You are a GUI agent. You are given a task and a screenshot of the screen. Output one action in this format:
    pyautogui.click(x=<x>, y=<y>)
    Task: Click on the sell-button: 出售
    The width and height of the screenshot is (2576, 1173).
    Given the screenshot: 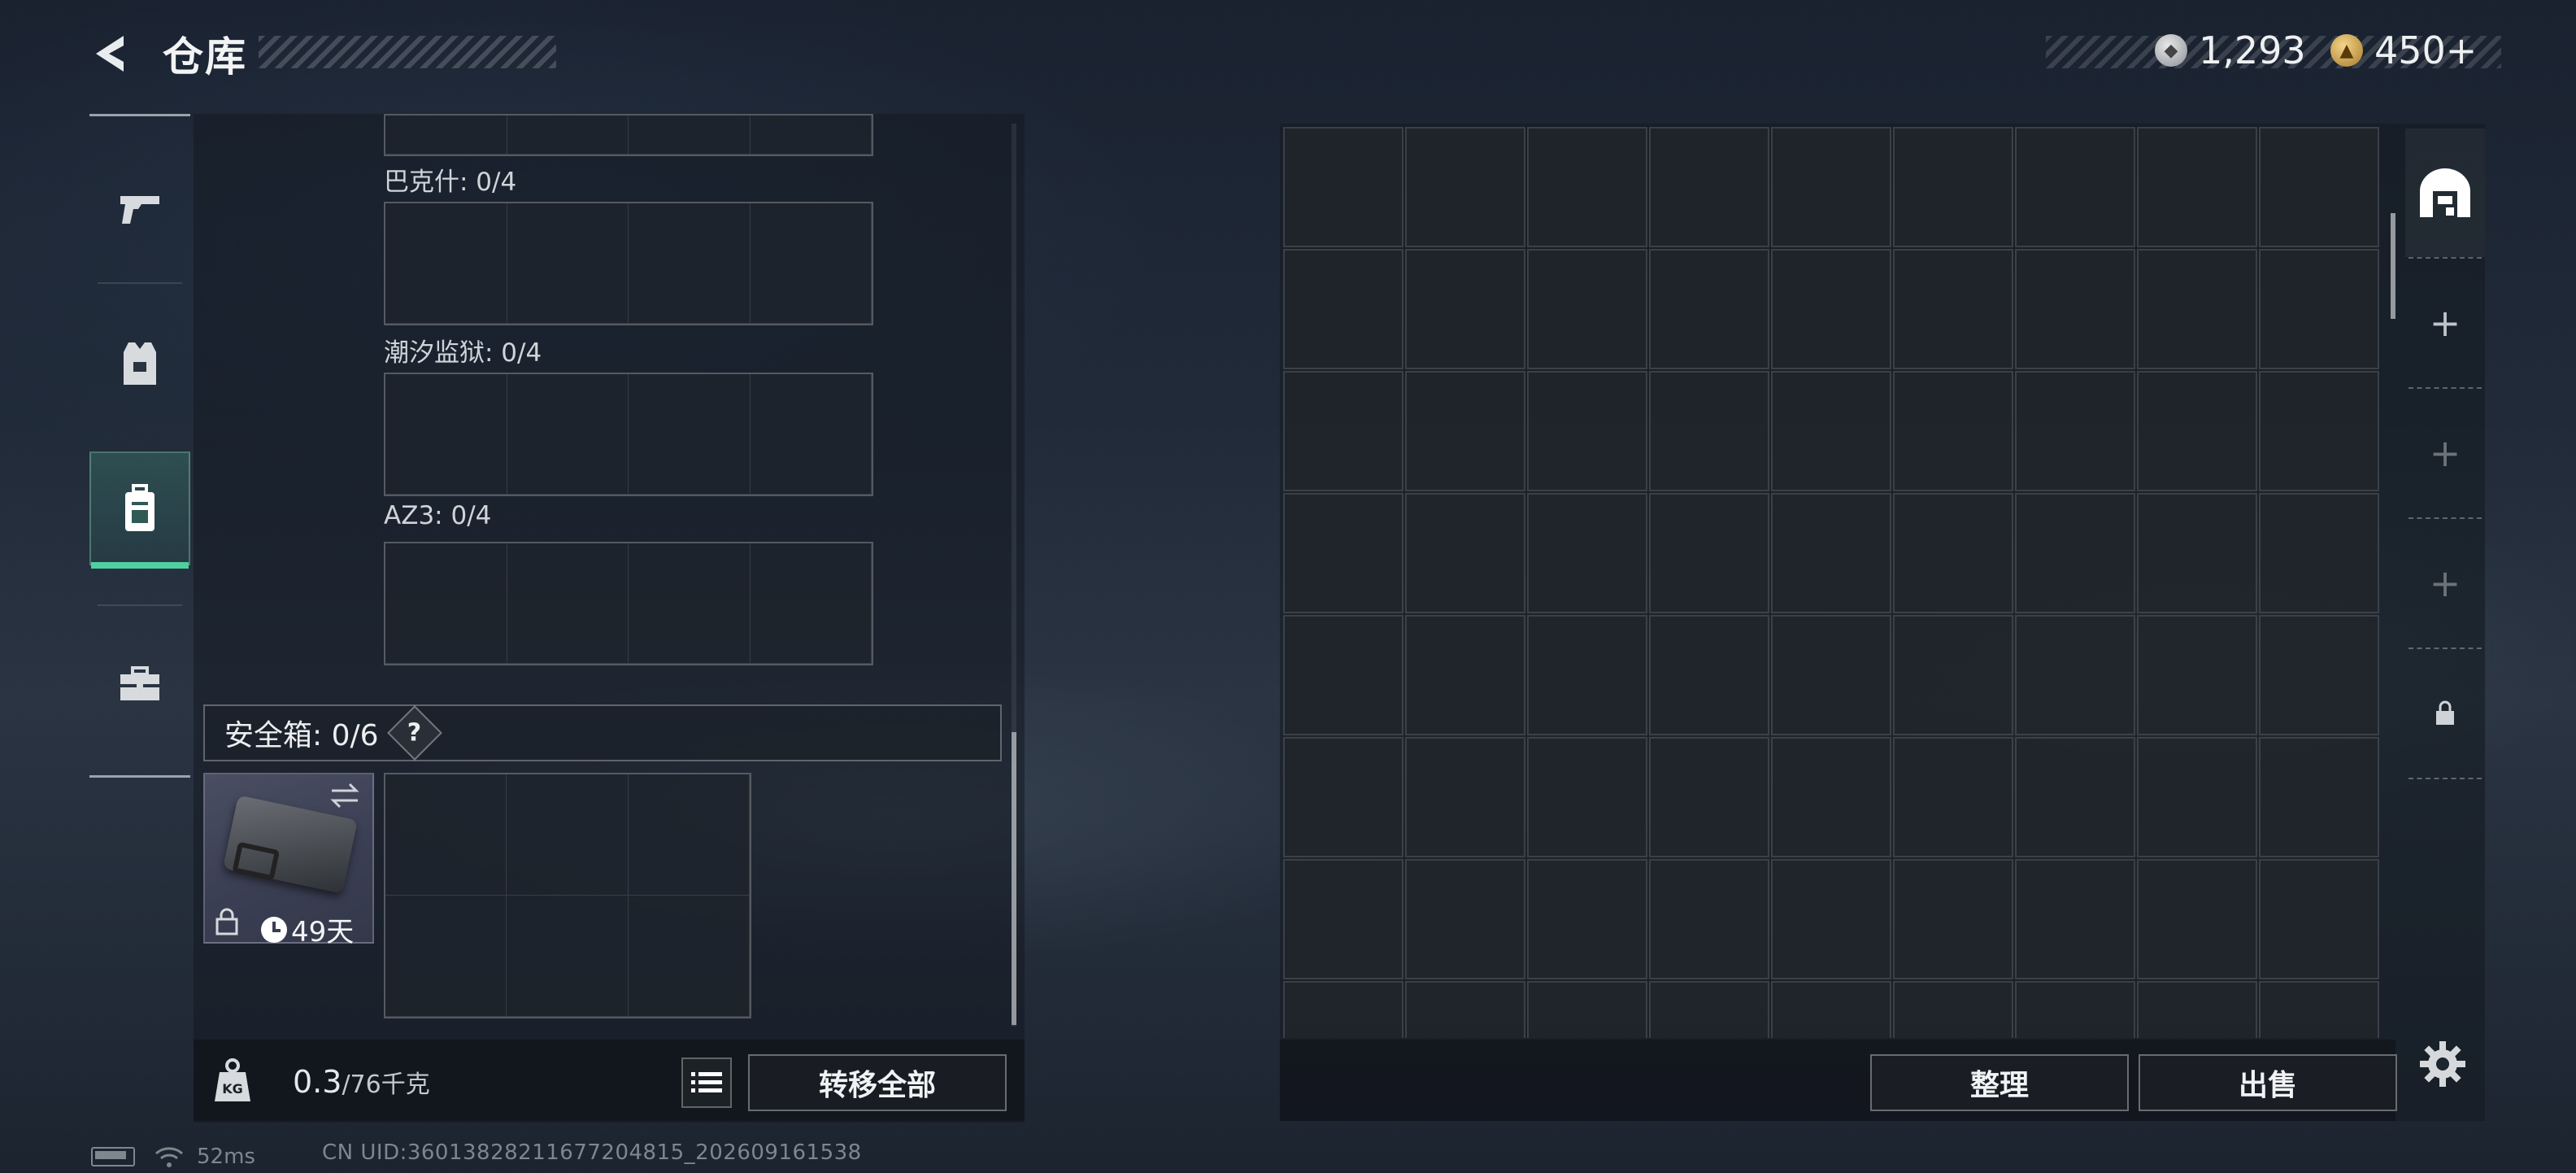 What is the action you would take?
    pyautogui.click(x=2268, y=1082)
    